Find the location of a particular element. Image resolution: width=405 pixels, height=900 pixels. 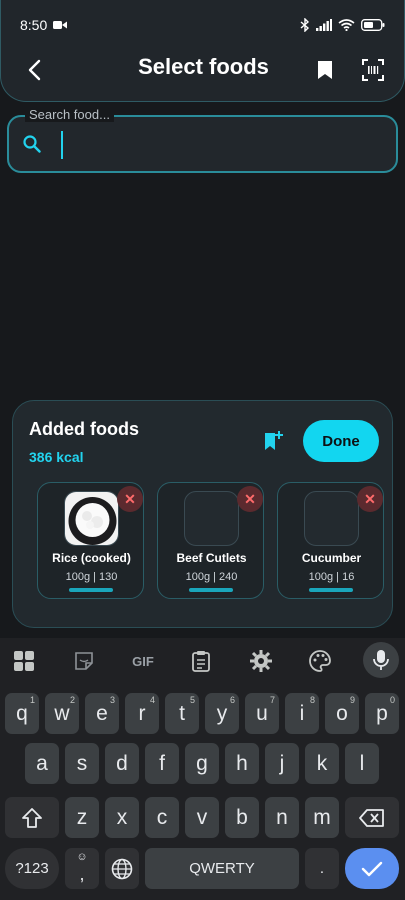

video-record-icon is located at coordinates (60, 25).